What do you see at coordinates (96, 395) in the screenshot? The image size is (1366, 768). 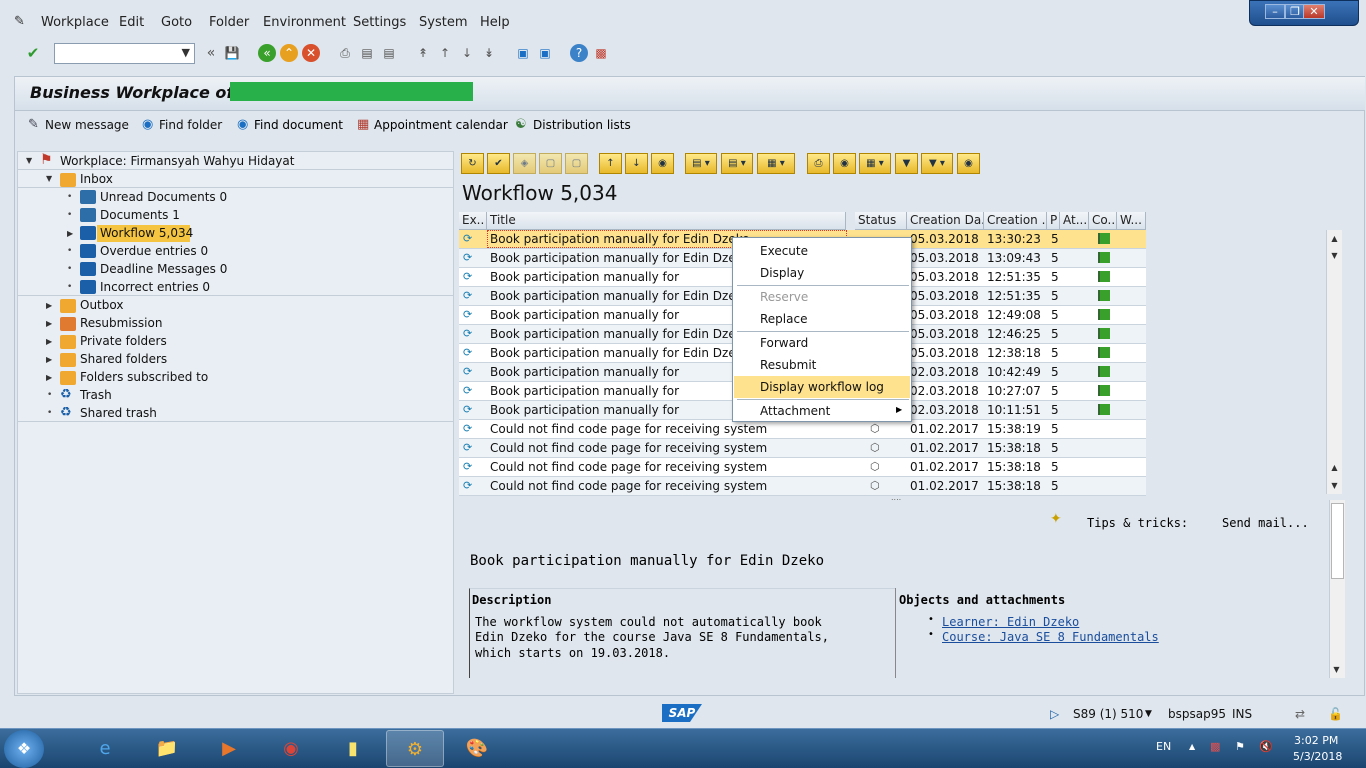 I see `tree-trash: Trash` at bounding box center [96, 395].